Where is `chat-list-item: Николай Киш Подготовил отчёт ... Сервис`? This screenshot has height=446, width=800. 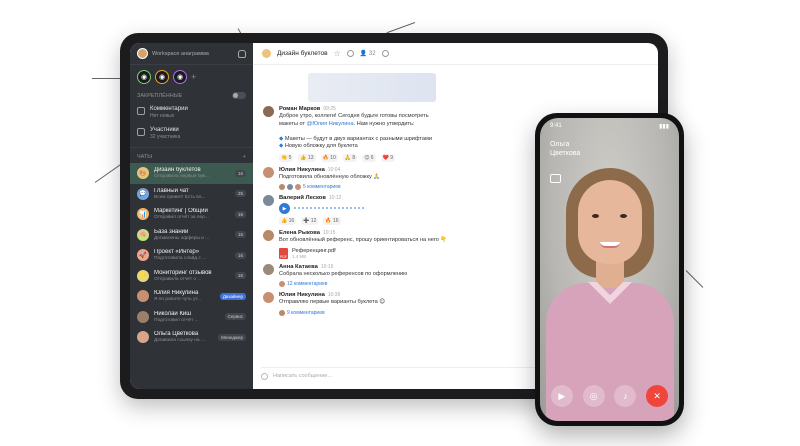 chat-list-item: Николай Киш Подготовил отчёт ... Сервис is located at coordinates (191, 317).